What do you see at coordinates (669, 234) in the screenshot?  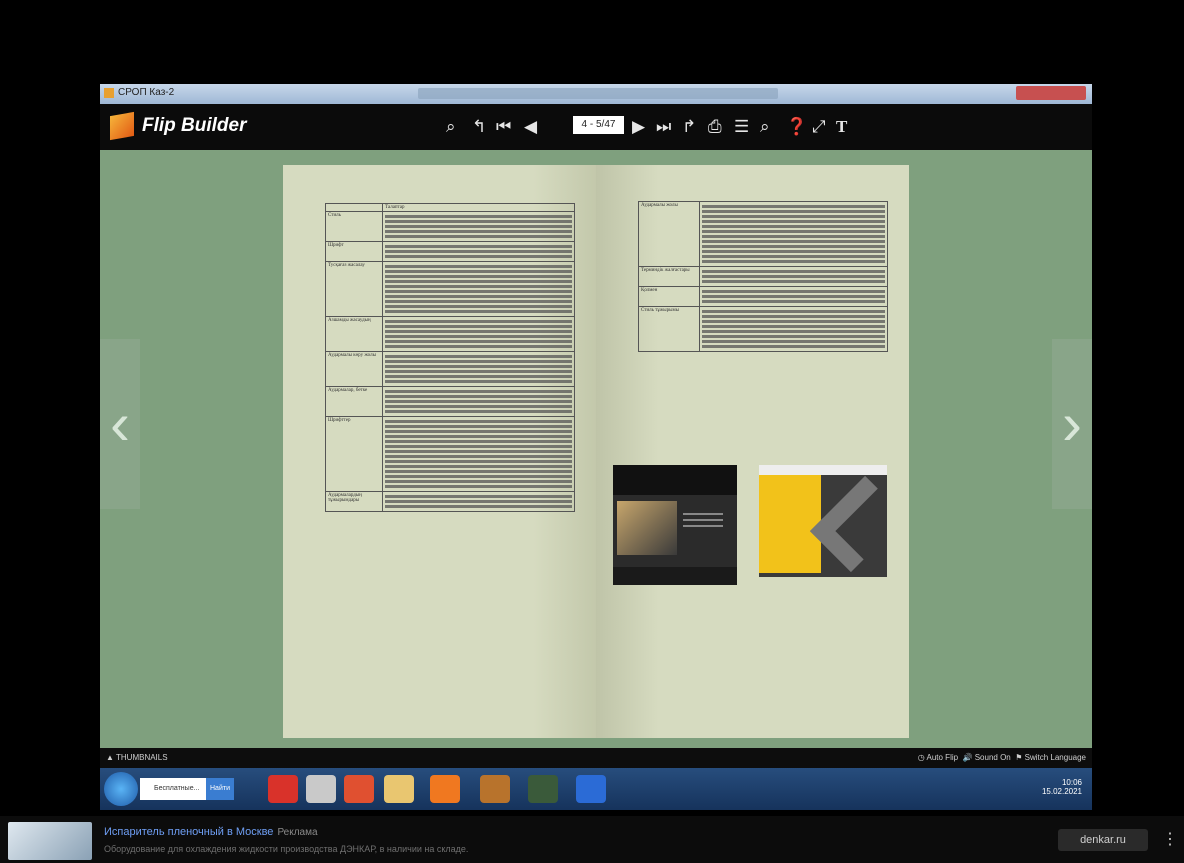 I see `table-row-label: Аудармалы жолы` at bounding box center [669, 234].